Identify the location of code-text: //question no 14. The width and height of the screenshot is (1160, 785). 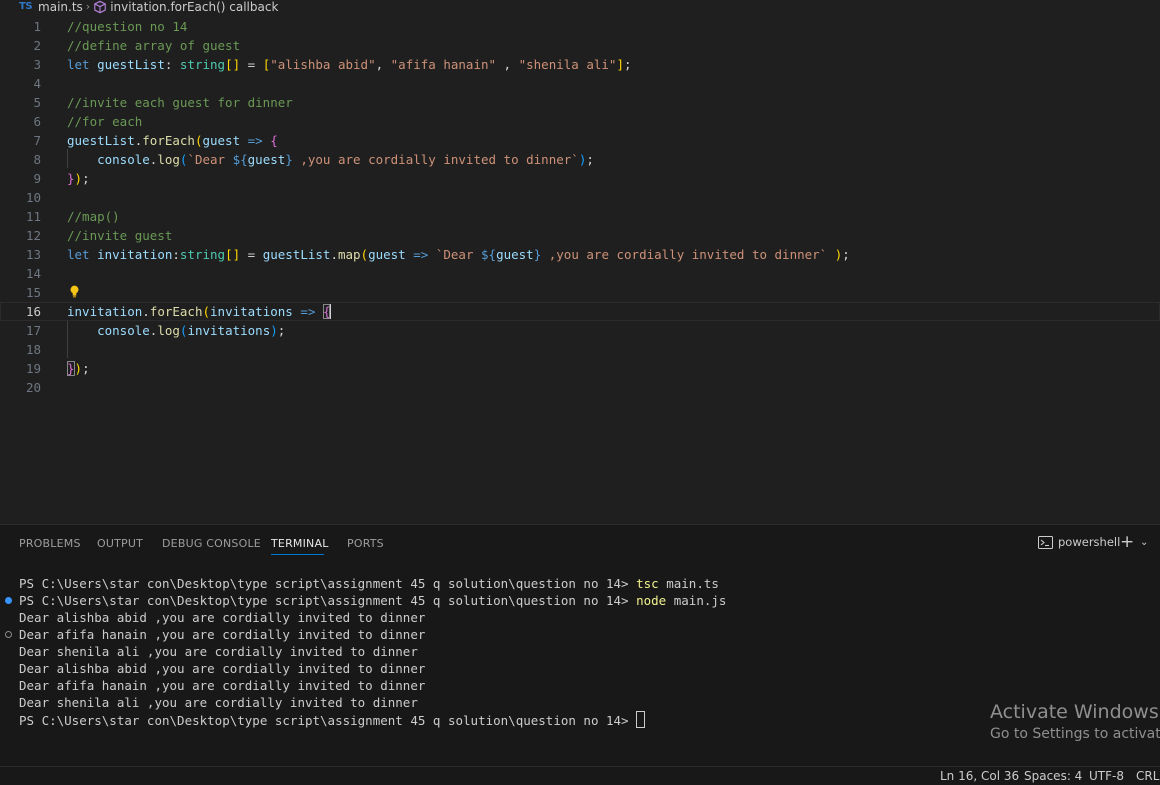
(127, 26).